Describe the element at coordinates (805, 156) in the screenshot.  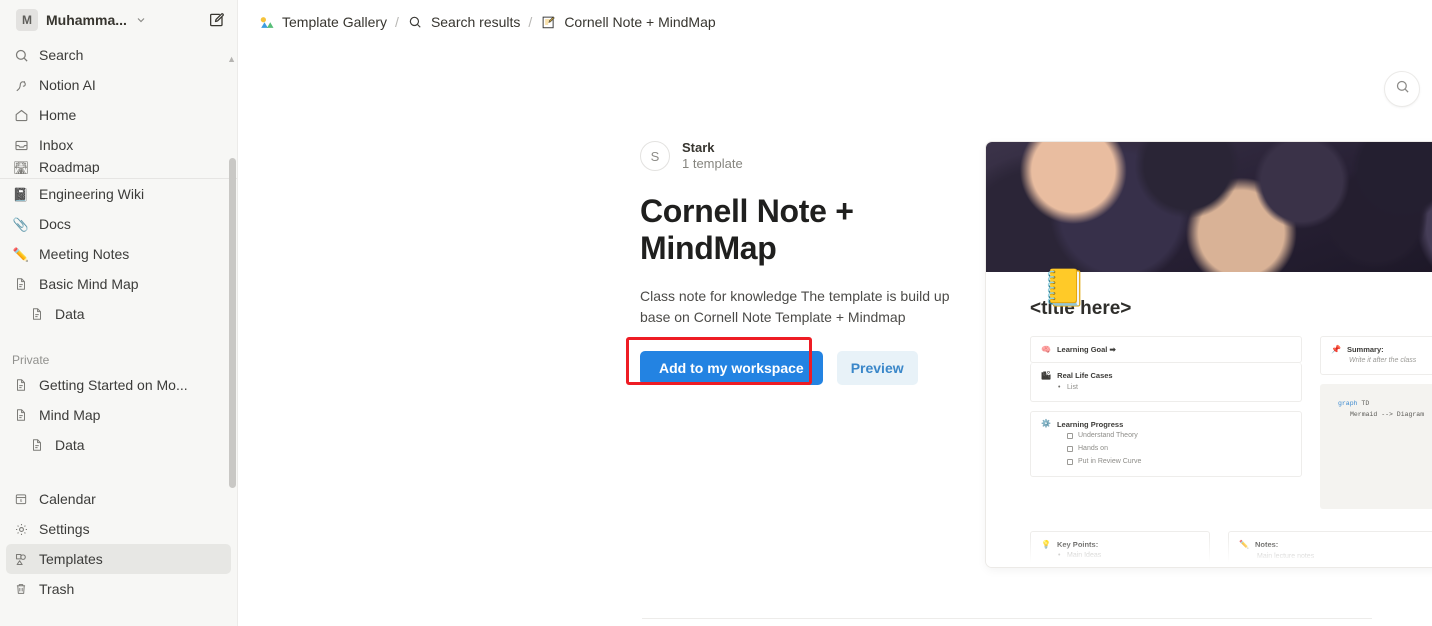
I see `author-block: S Stark 1 template` at that location.